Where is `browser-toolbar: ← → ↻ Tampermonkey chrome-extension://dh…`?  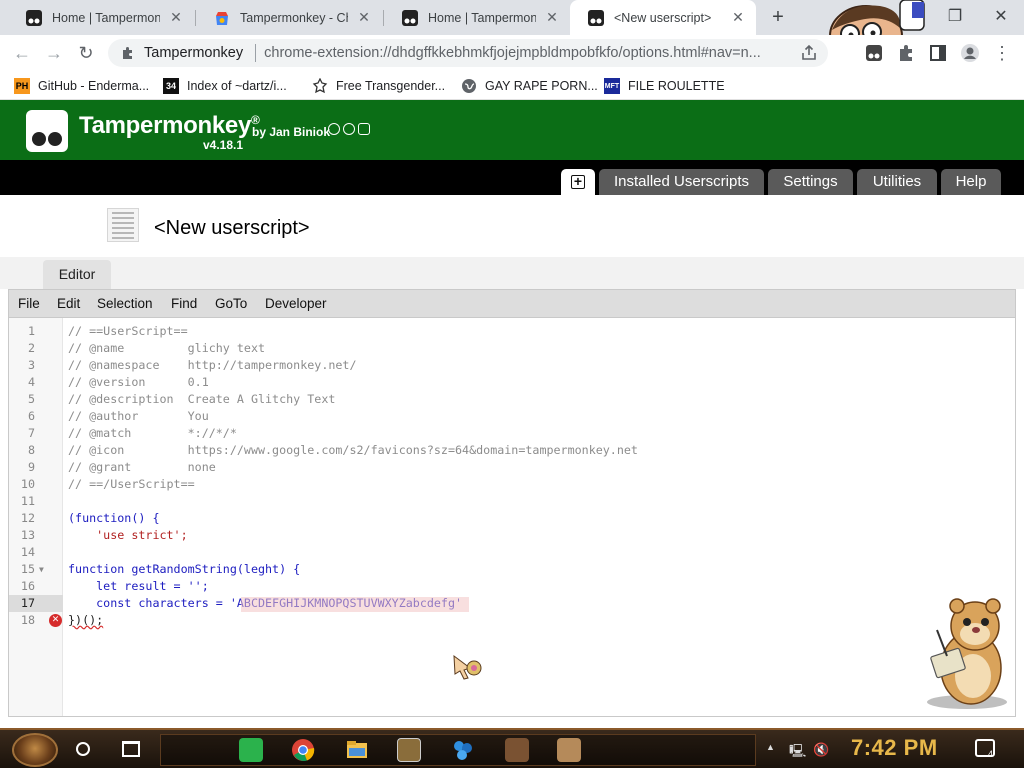
browser-toolbar: ← → ↻ Tampermonkey chrome-extension://dh… is located at coordinates (512, 53).